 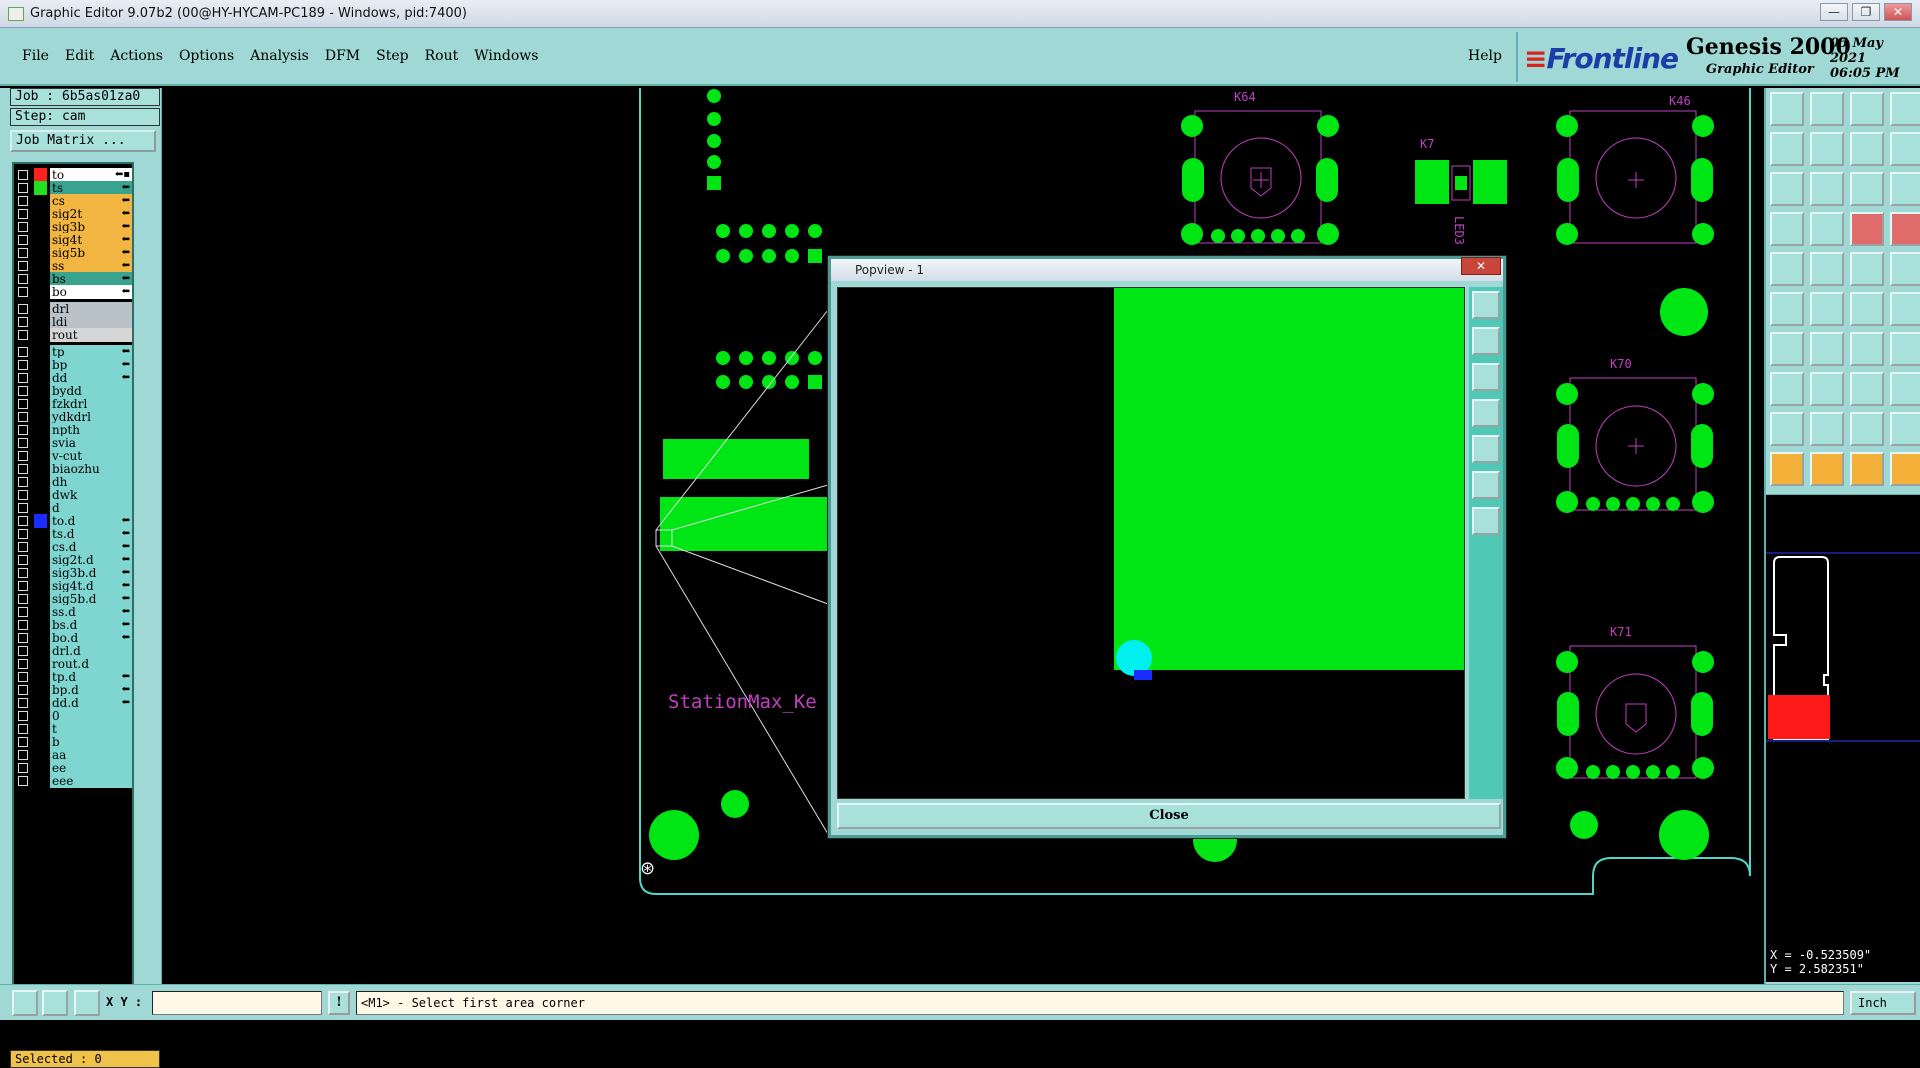 I want to click on popview-zoom-out-button, so click(x=1486, y=377).